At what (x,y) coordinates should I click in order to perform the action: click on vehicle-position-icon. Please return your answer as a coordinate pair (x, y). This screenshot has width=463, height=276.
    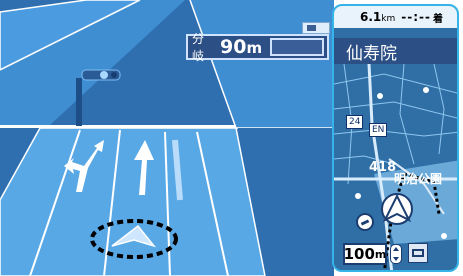
    Looking at the image, I should click on (134, 239).